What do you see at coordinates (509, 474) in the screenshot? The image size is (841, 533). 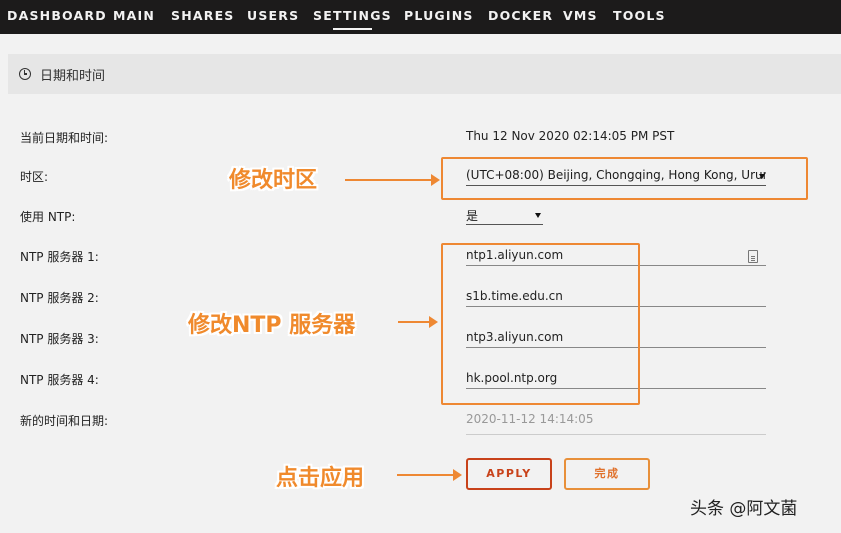 I see `apply-button: APPLY` at bounding box center [509, 474].